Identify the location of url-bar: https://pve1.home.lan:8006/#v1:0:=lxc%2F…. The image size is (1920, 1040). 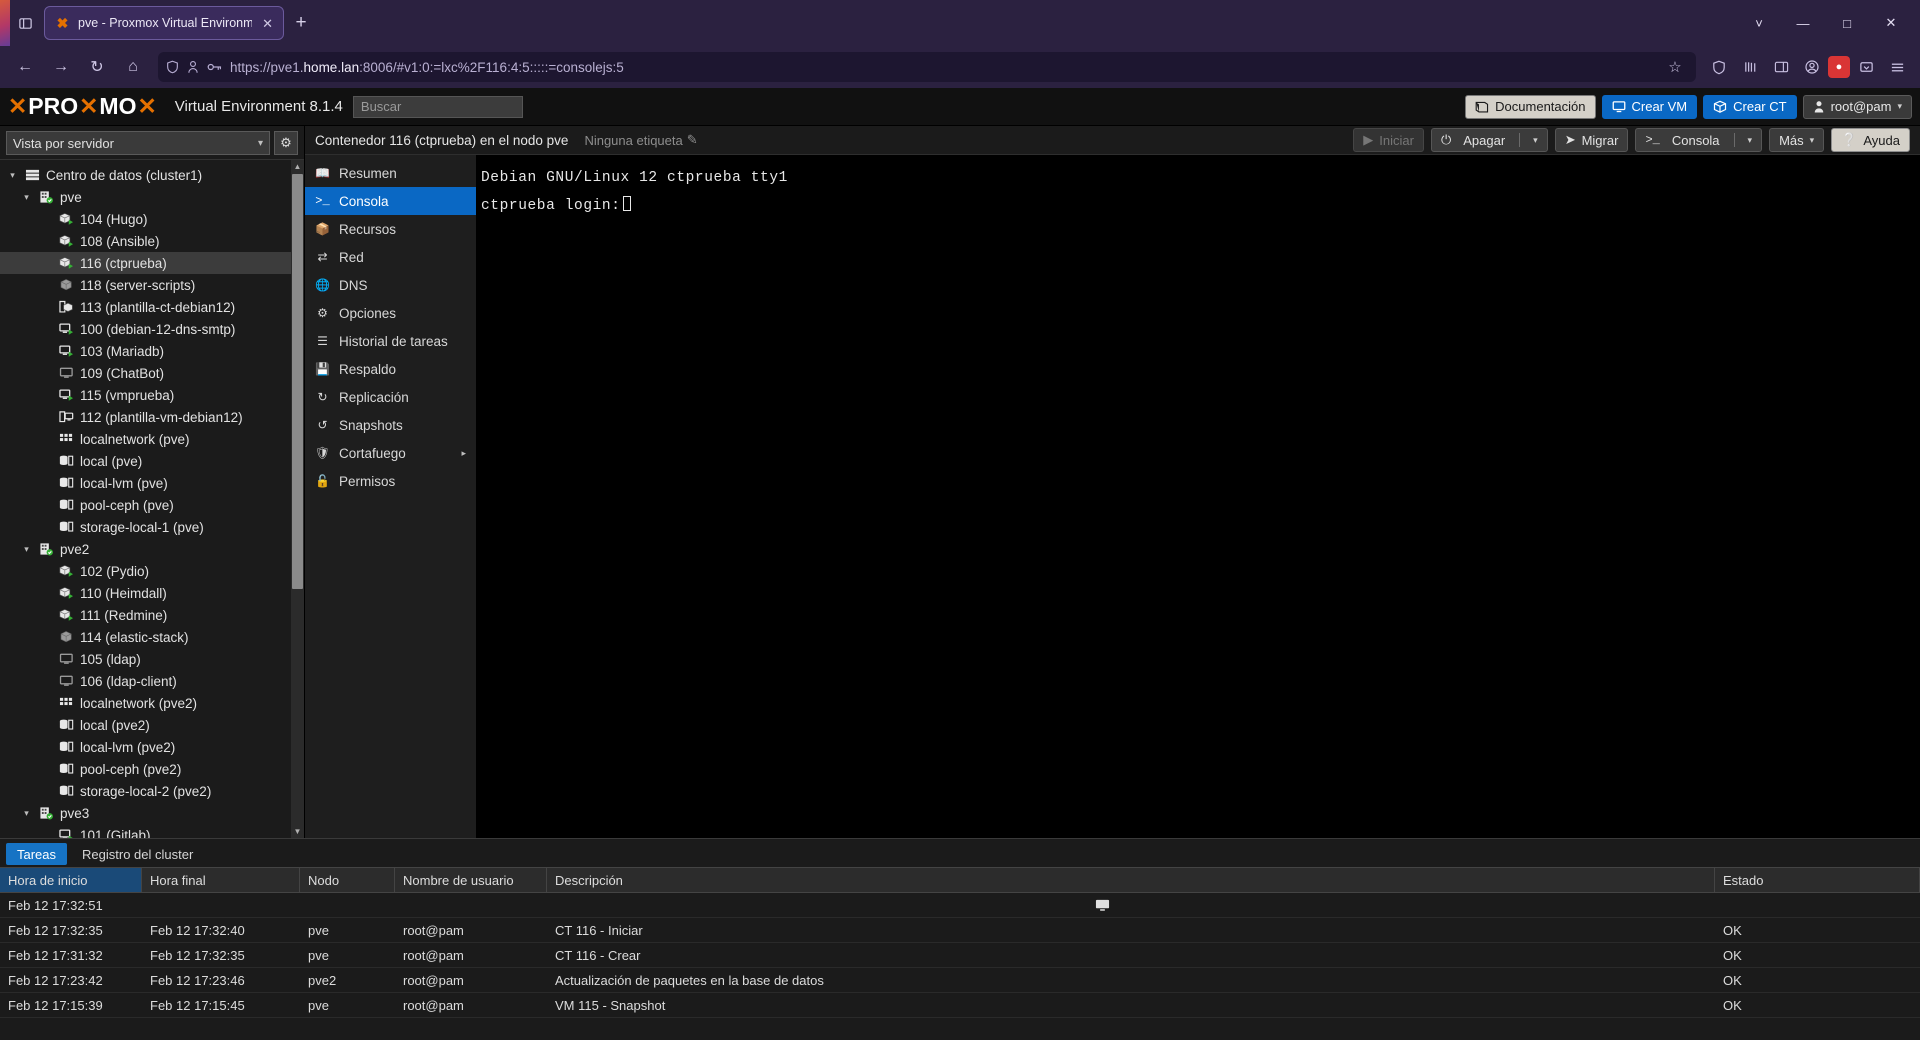
(927, 67).